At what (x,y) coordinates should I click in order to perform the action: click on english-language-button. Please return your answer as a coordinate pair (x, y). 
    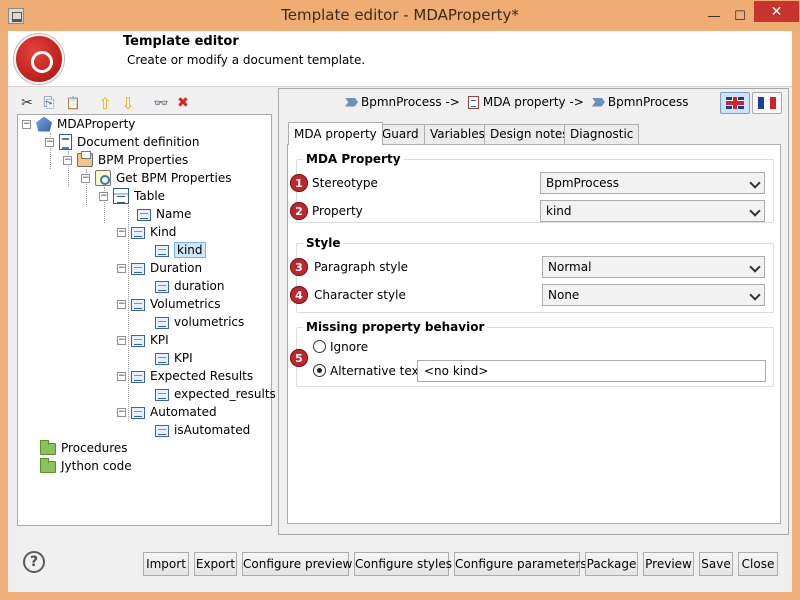
    Looking at the image, I should click on (735, 103).